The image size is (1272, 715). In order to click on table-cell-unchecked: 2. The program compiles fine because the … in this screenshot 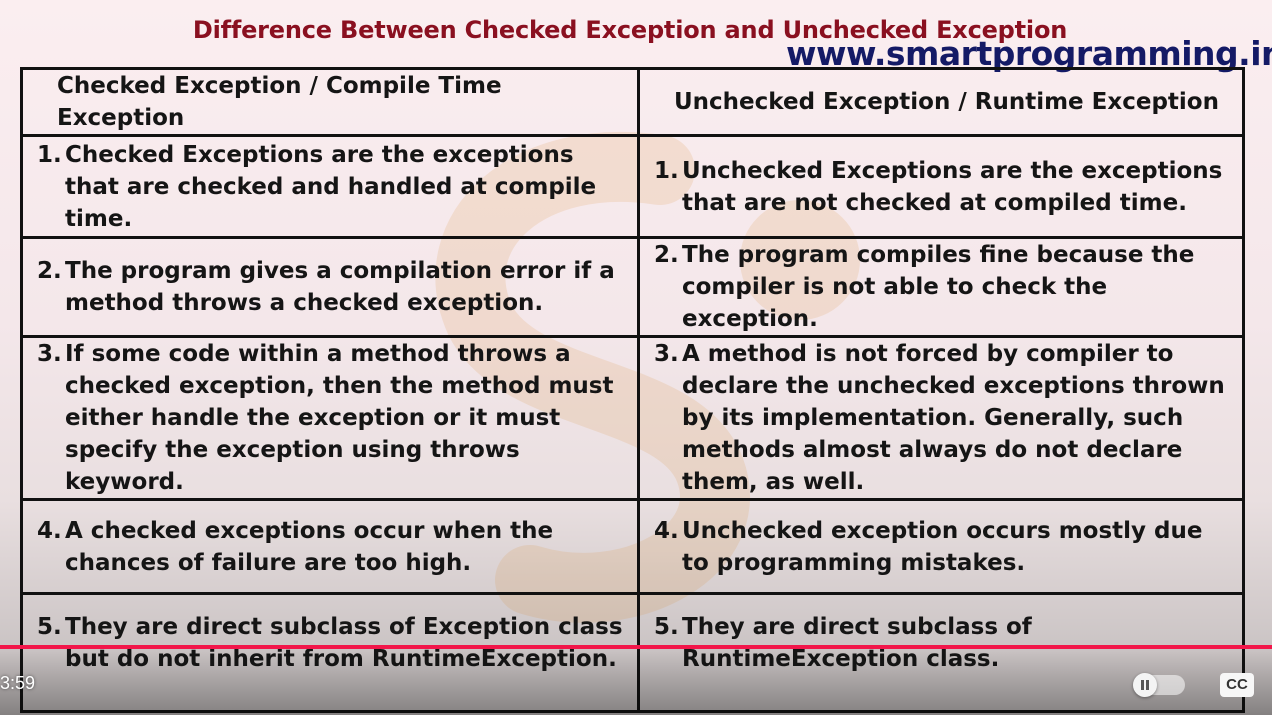, I will do `click(941, 287)`.